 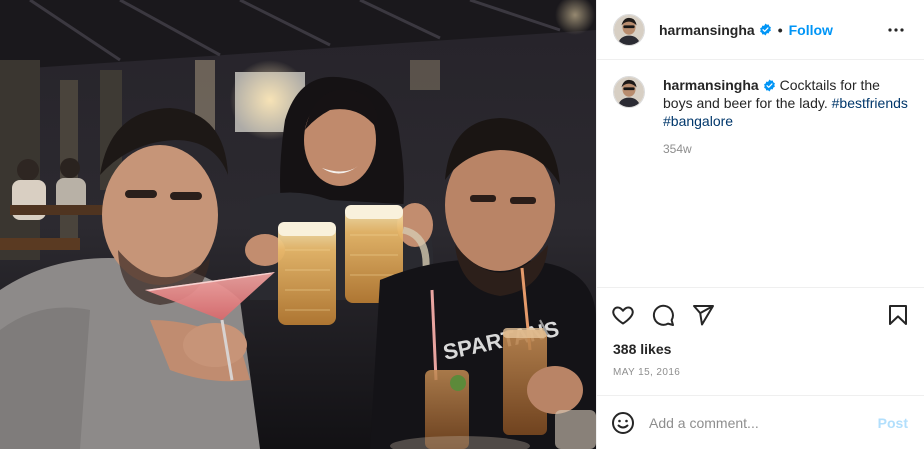 What do you see at coordinates (898, 315) in the screenshot?
I see `bookmark-icon` at bounding box center [898, 315].